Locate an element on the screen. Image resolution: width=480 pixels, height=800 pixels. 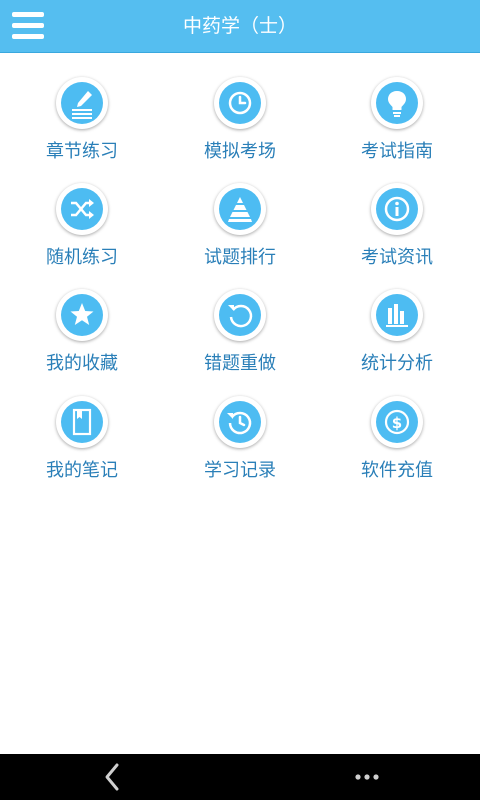
grid-item-label: 软件充值 is located at coordinates (397, 470).